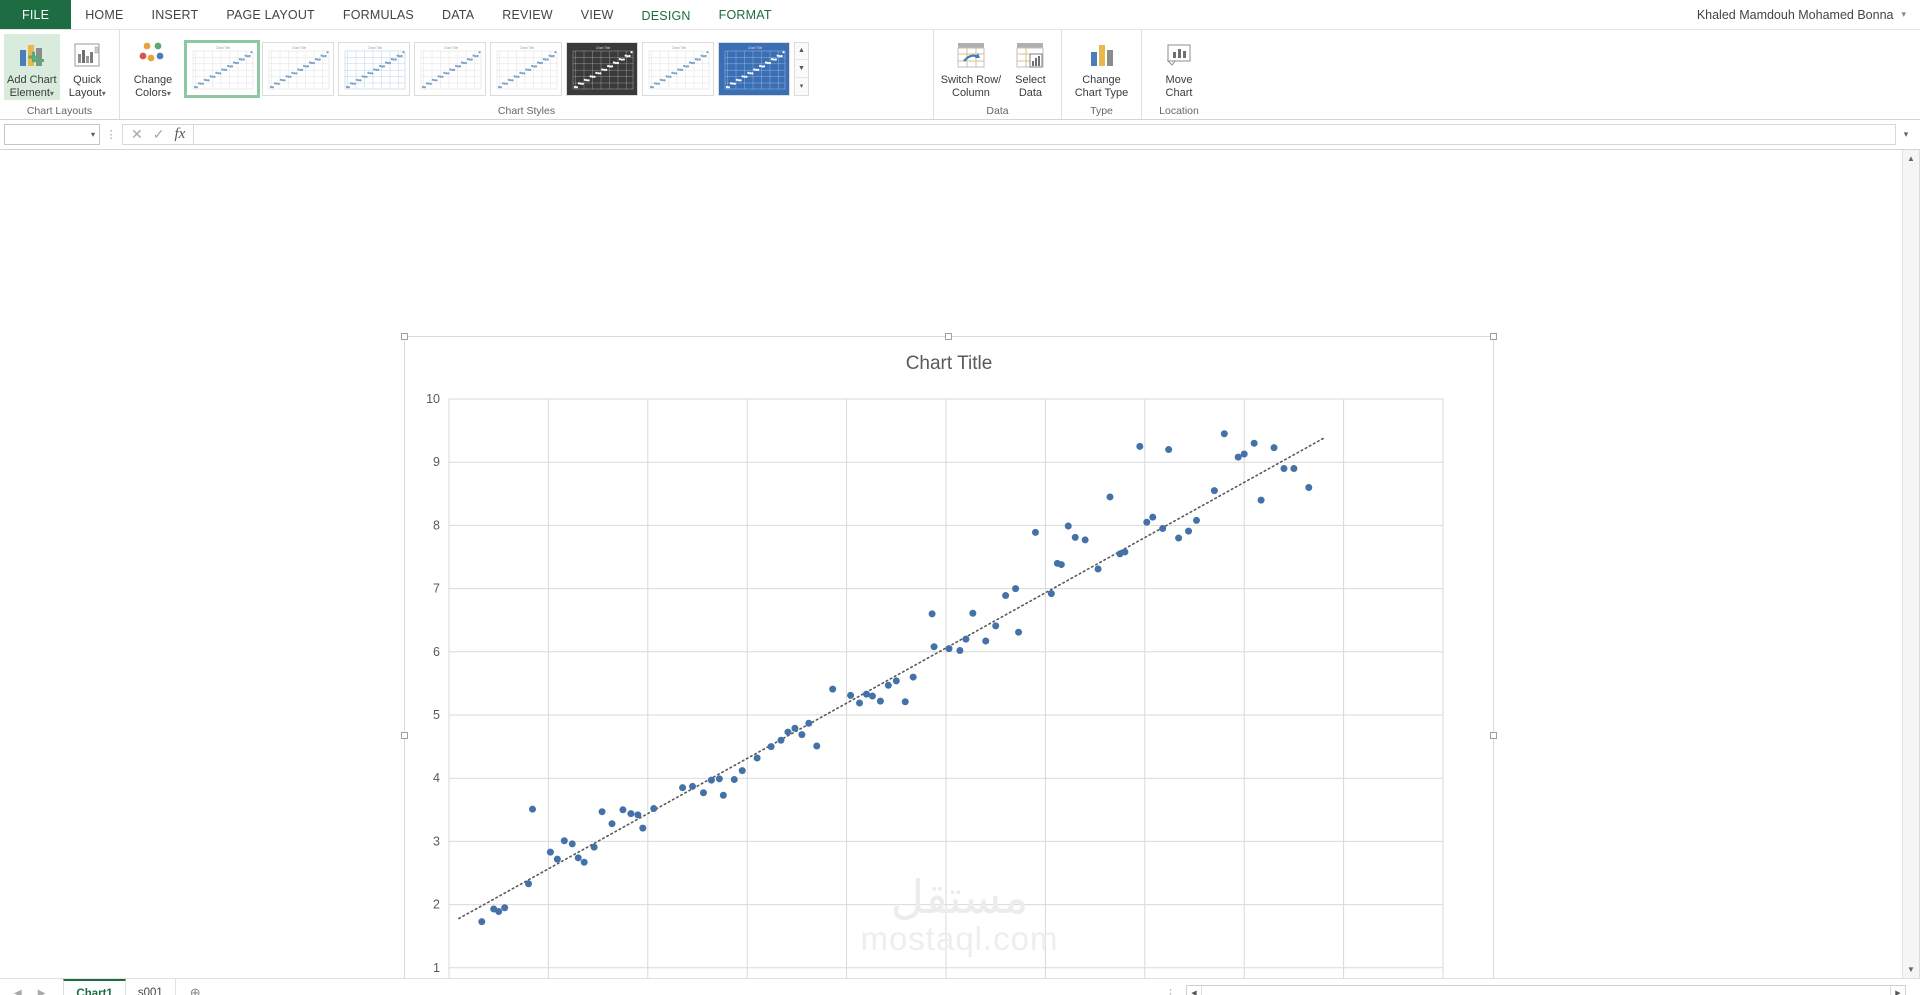  I want to click on scroll-down-icon: ▼, so click(1911, 969).